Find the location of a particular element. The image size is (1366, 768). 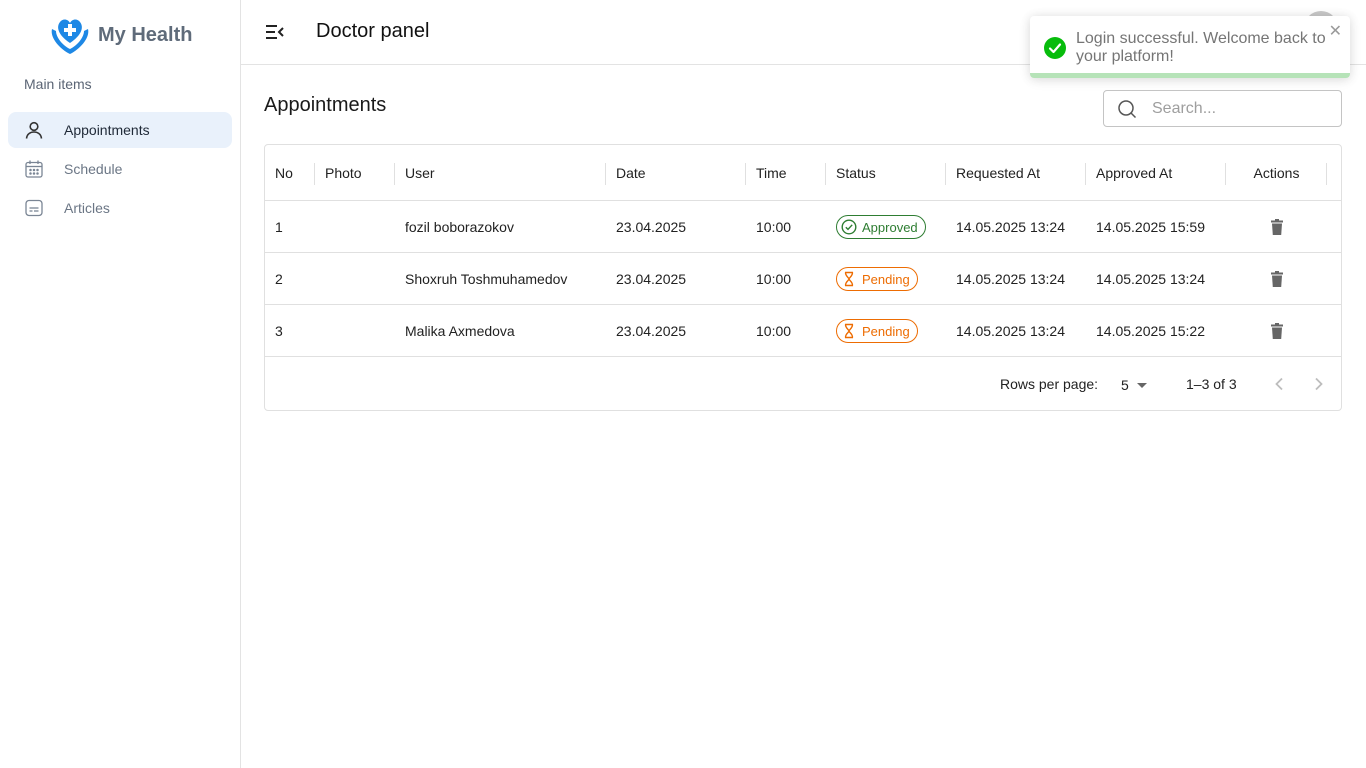

column-label: User is located at coordinates (420, 173).